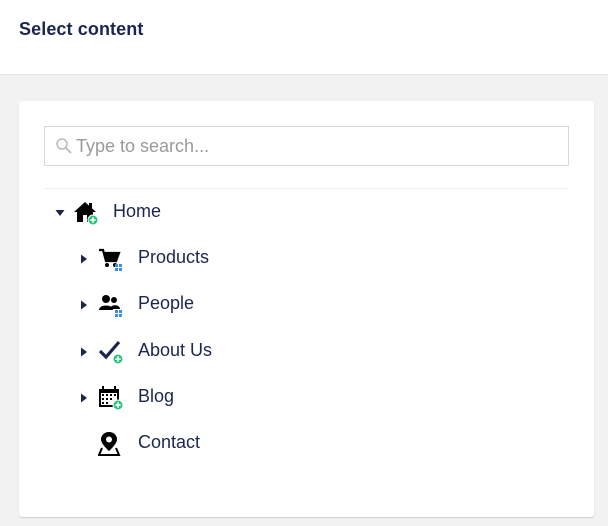  What do you see at coordinates (166, 303) in the screenshot?
I see `tree-item-label: People` at bounding box center [166, 303].